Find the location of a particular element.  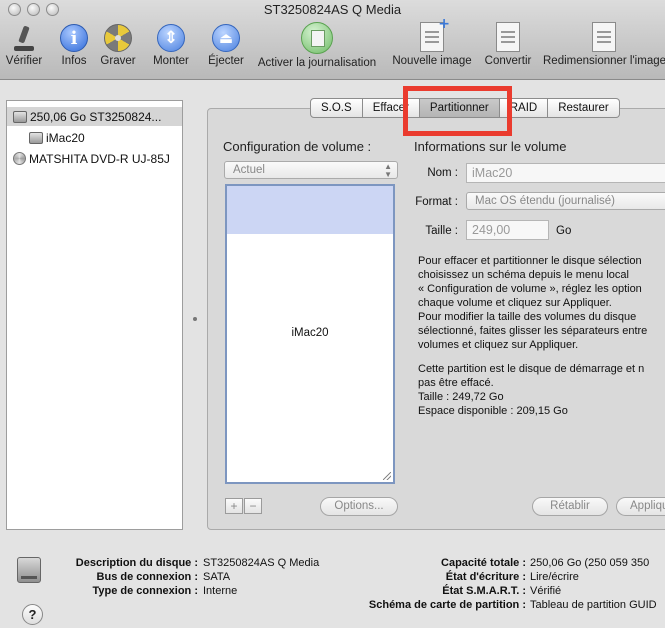

total-capacity-value: 250,06 Go (250 059 350 is located at coordinates (590, 563).